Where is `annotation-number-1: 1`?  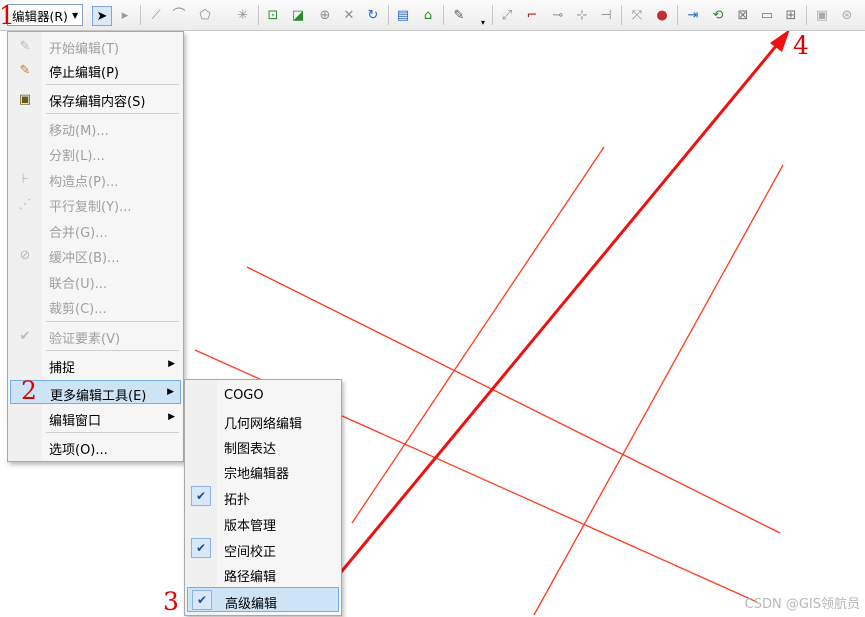 annotation-number-1: 1 is located at coordinates (7, 15).